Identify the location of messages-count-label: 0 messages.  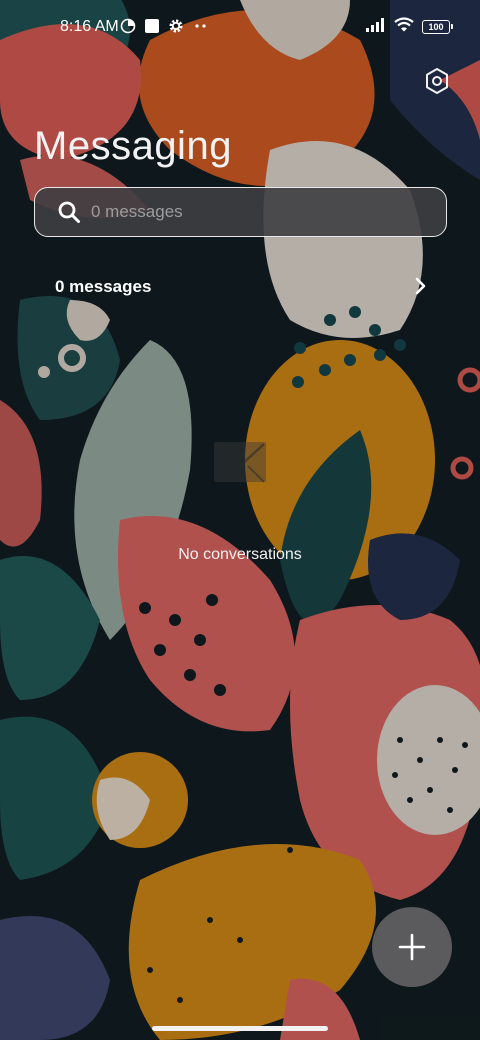
(103, 286).